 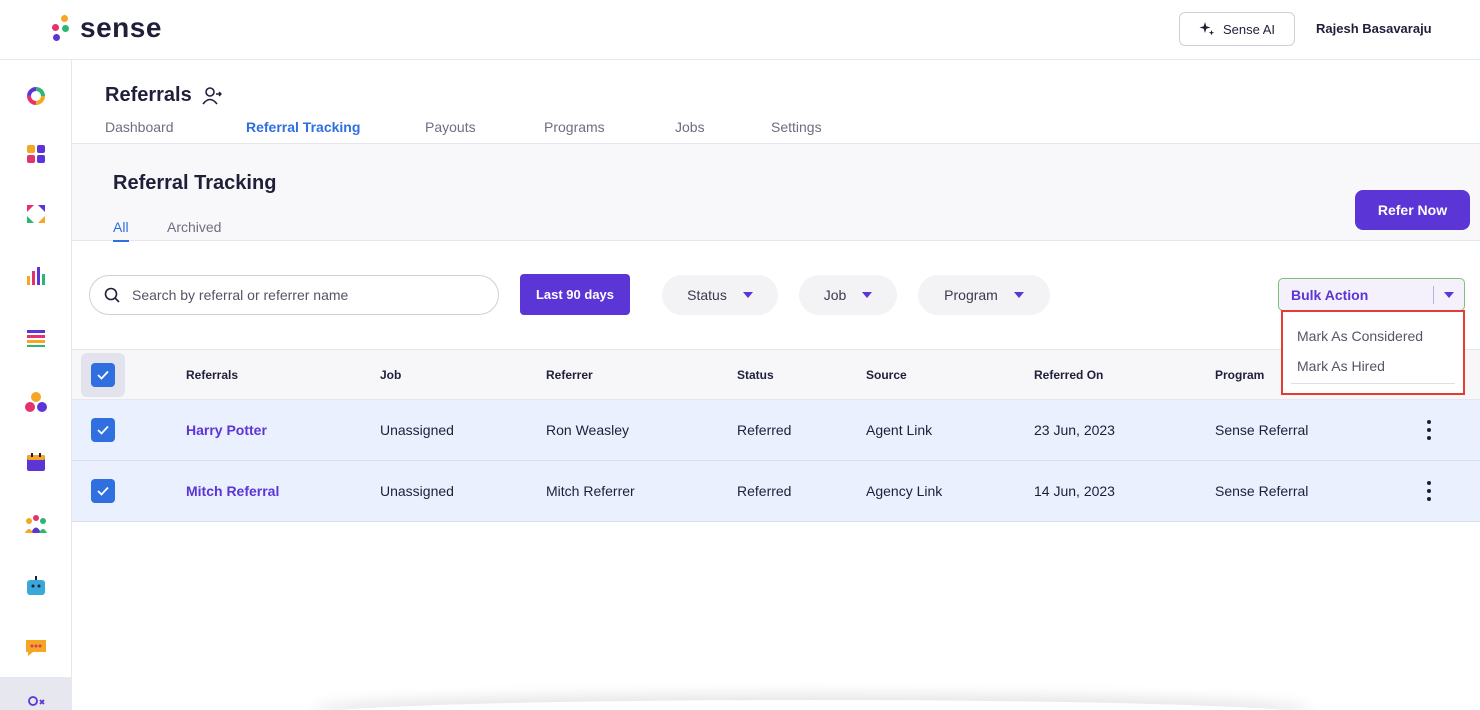 I want to click on cell-source: Agency Link, so click(x=904, y=491).